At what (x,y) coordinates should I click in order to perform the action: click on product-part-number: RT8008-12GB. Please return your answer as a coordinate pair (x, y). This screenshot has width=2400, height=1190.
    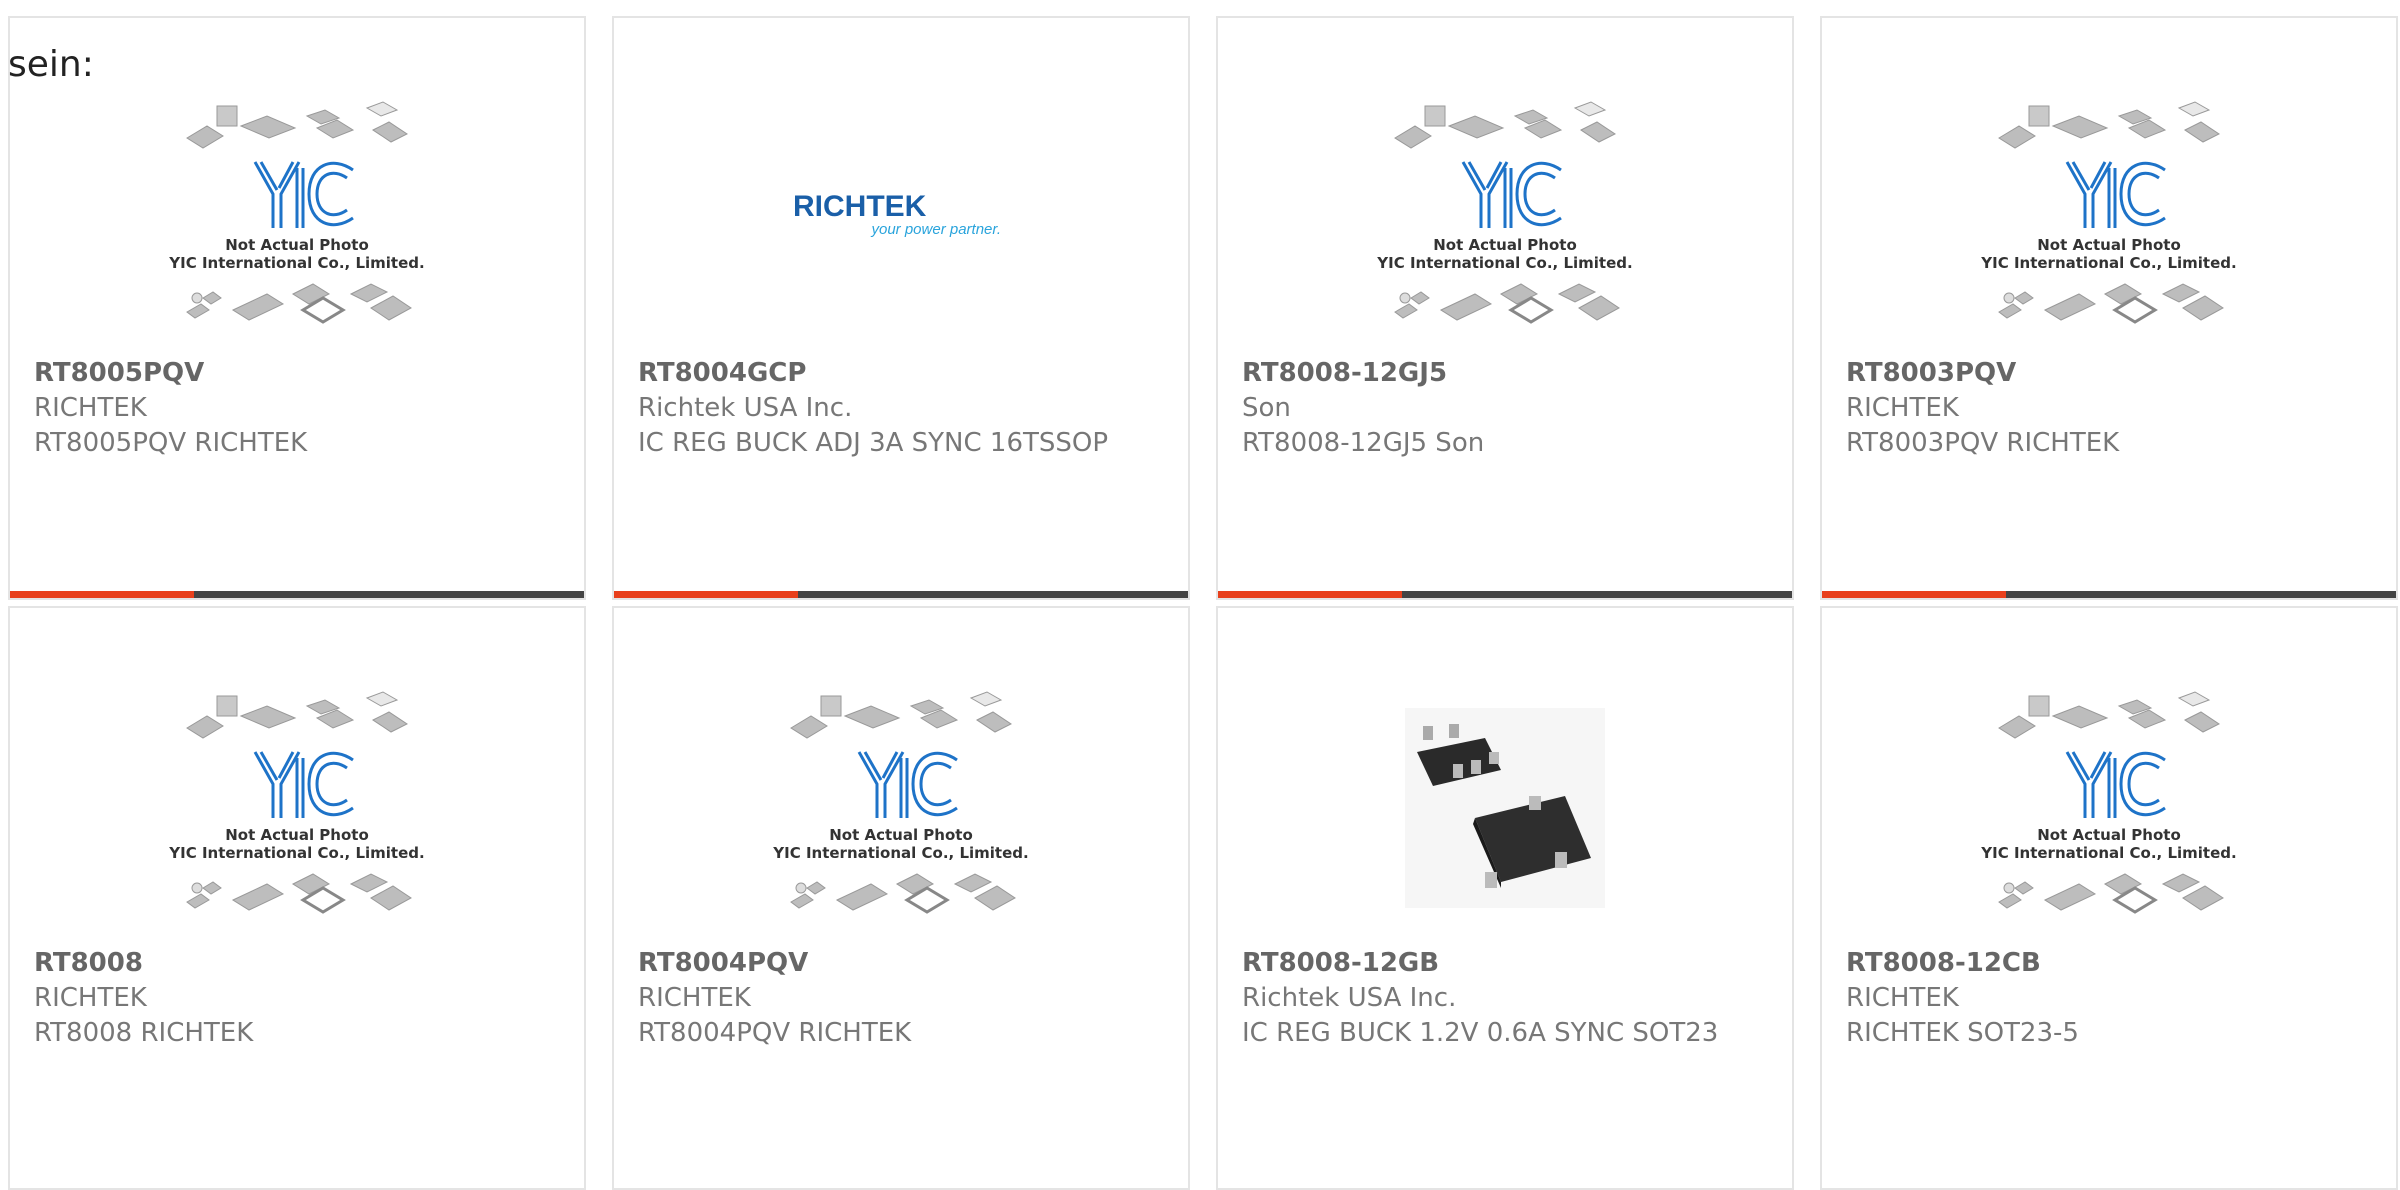
    Looking at the image, I should click on (1505, 963).